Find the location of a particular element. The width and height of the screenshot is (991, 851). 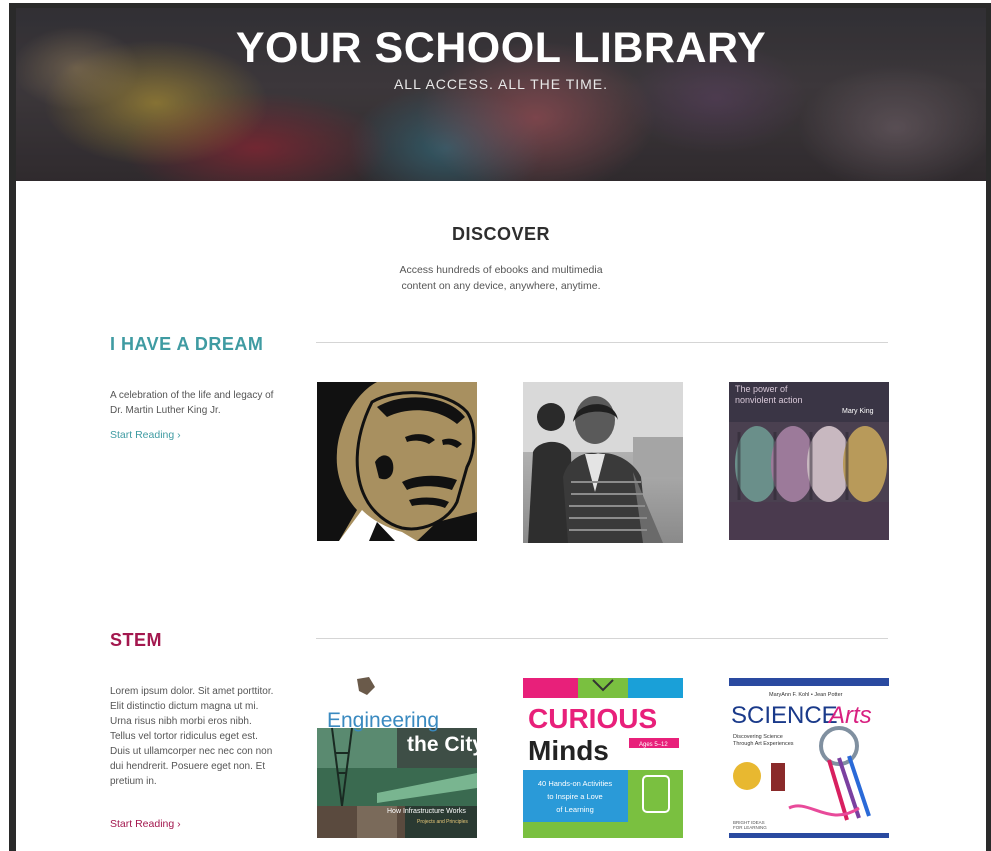

cover-authors: MaryAnn F. Kohl • Jean Potter is located at coordinates (806, 695).